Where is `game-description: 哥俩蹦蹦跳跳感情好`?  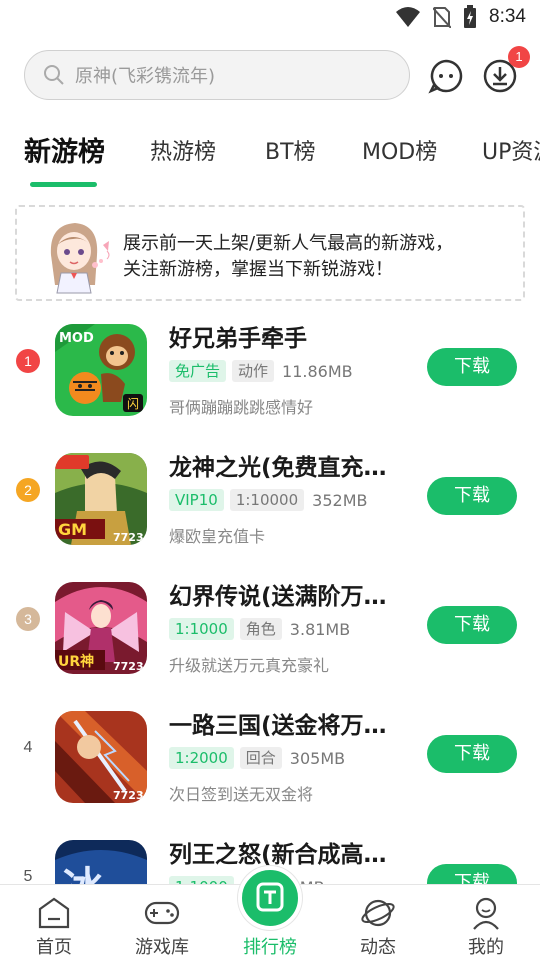
game-description: 哥俩蹦蹦跳跳感情好 is located at coordinates (241, 407).